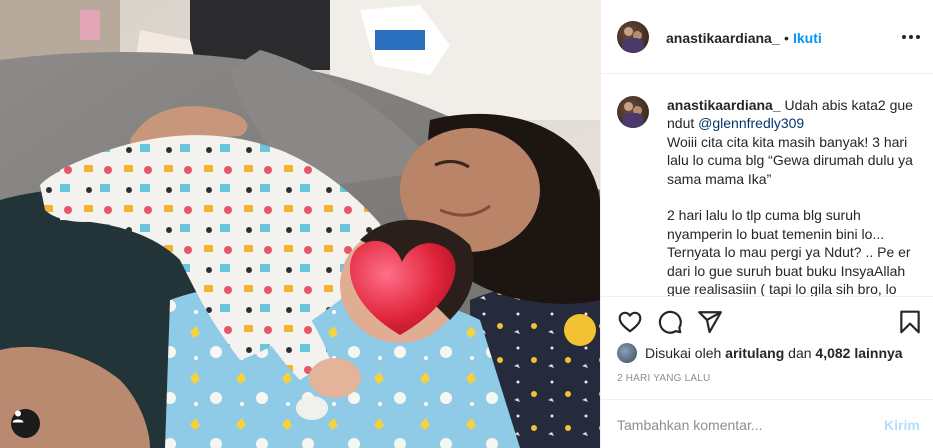 The width and height of the screenshot is (933, 448). Describe the element at coordinates (858, 353) in the screenshot. I see `likes-count: 4,082 lainnya` at that location.